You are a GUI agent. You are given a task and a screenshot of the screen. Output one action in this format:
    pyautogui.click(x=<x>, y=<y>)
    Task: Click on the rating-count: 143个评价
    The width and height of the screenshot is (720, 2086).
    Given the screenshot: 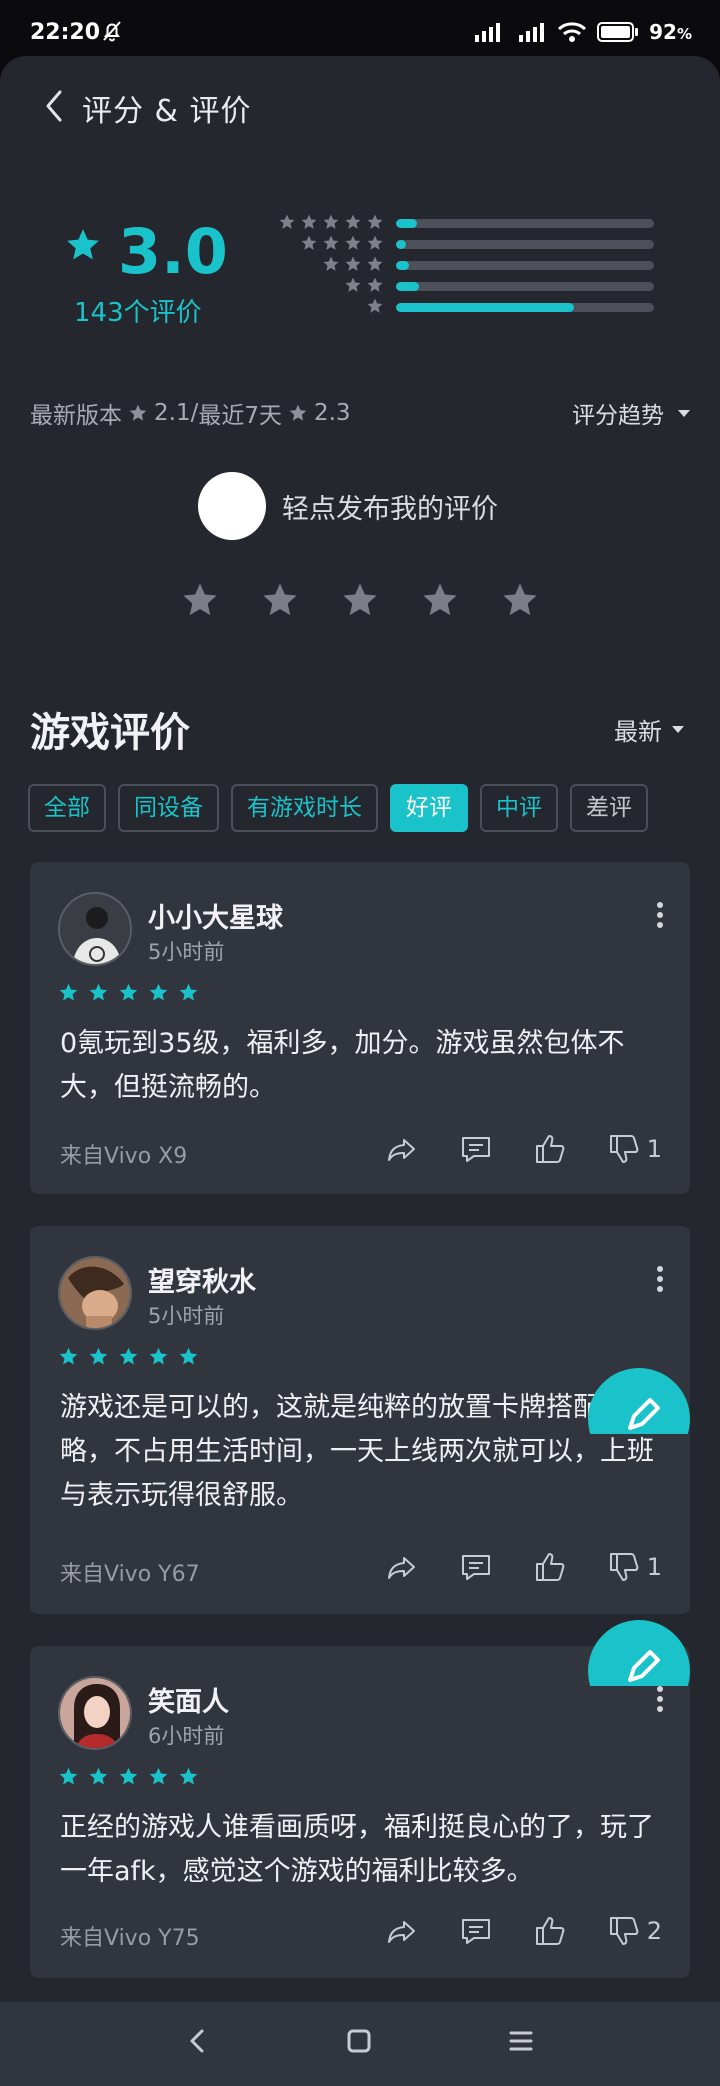 What is the action you would take?
    pyautogui.click(x=138, y=313)
    